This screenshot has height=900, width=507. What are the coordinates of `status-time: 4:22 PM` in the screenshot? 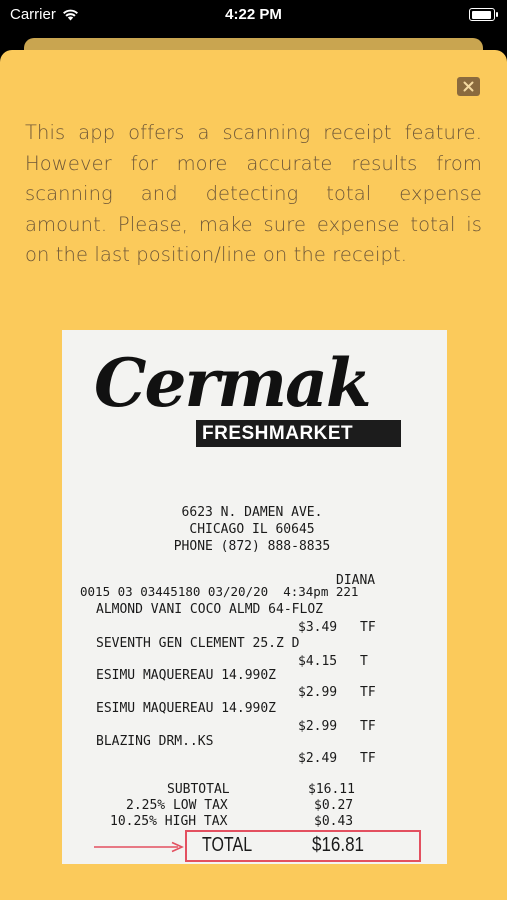 It's located at (253, 14).